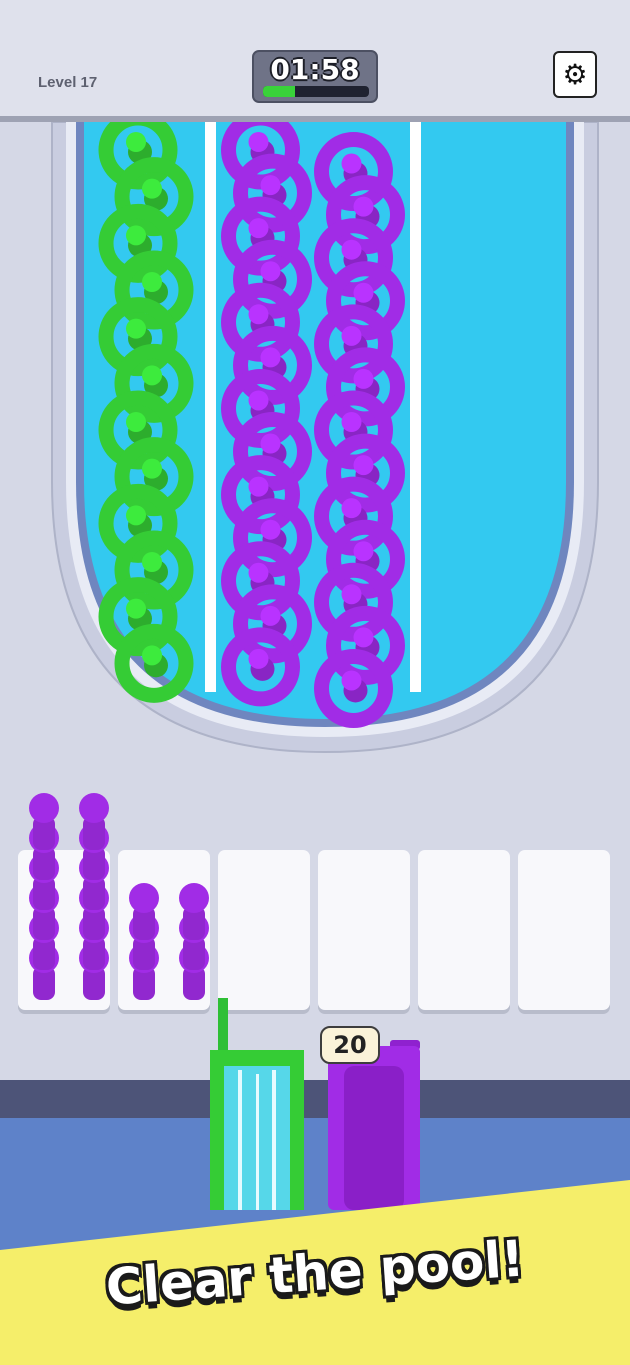  Describe the element at coordinates (257, 1104) in the screenshot. I see `green-slide` at that location.